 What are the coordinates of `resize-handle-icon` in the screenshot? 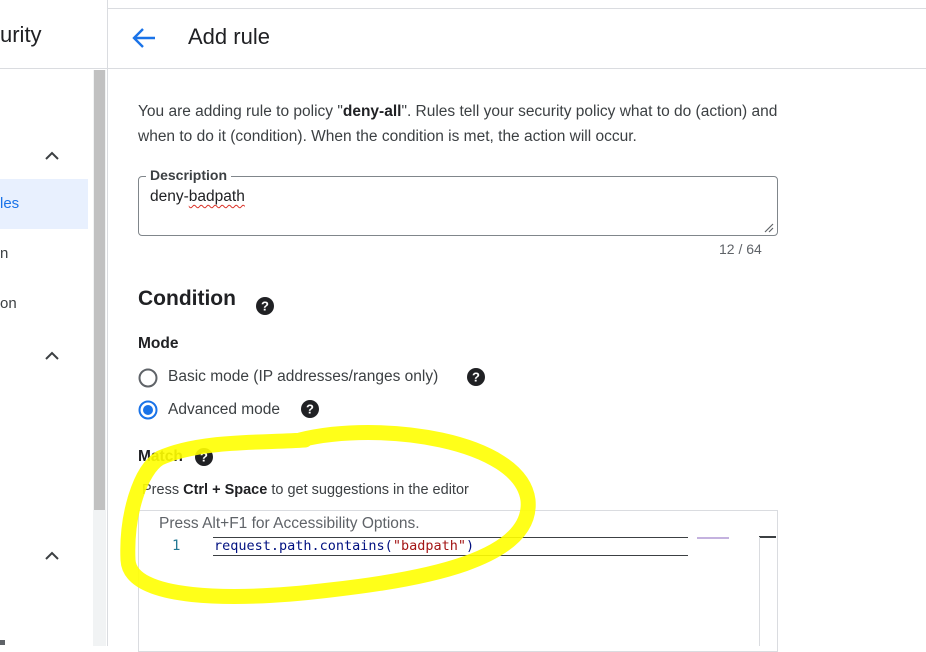 It's located at (768, 227).